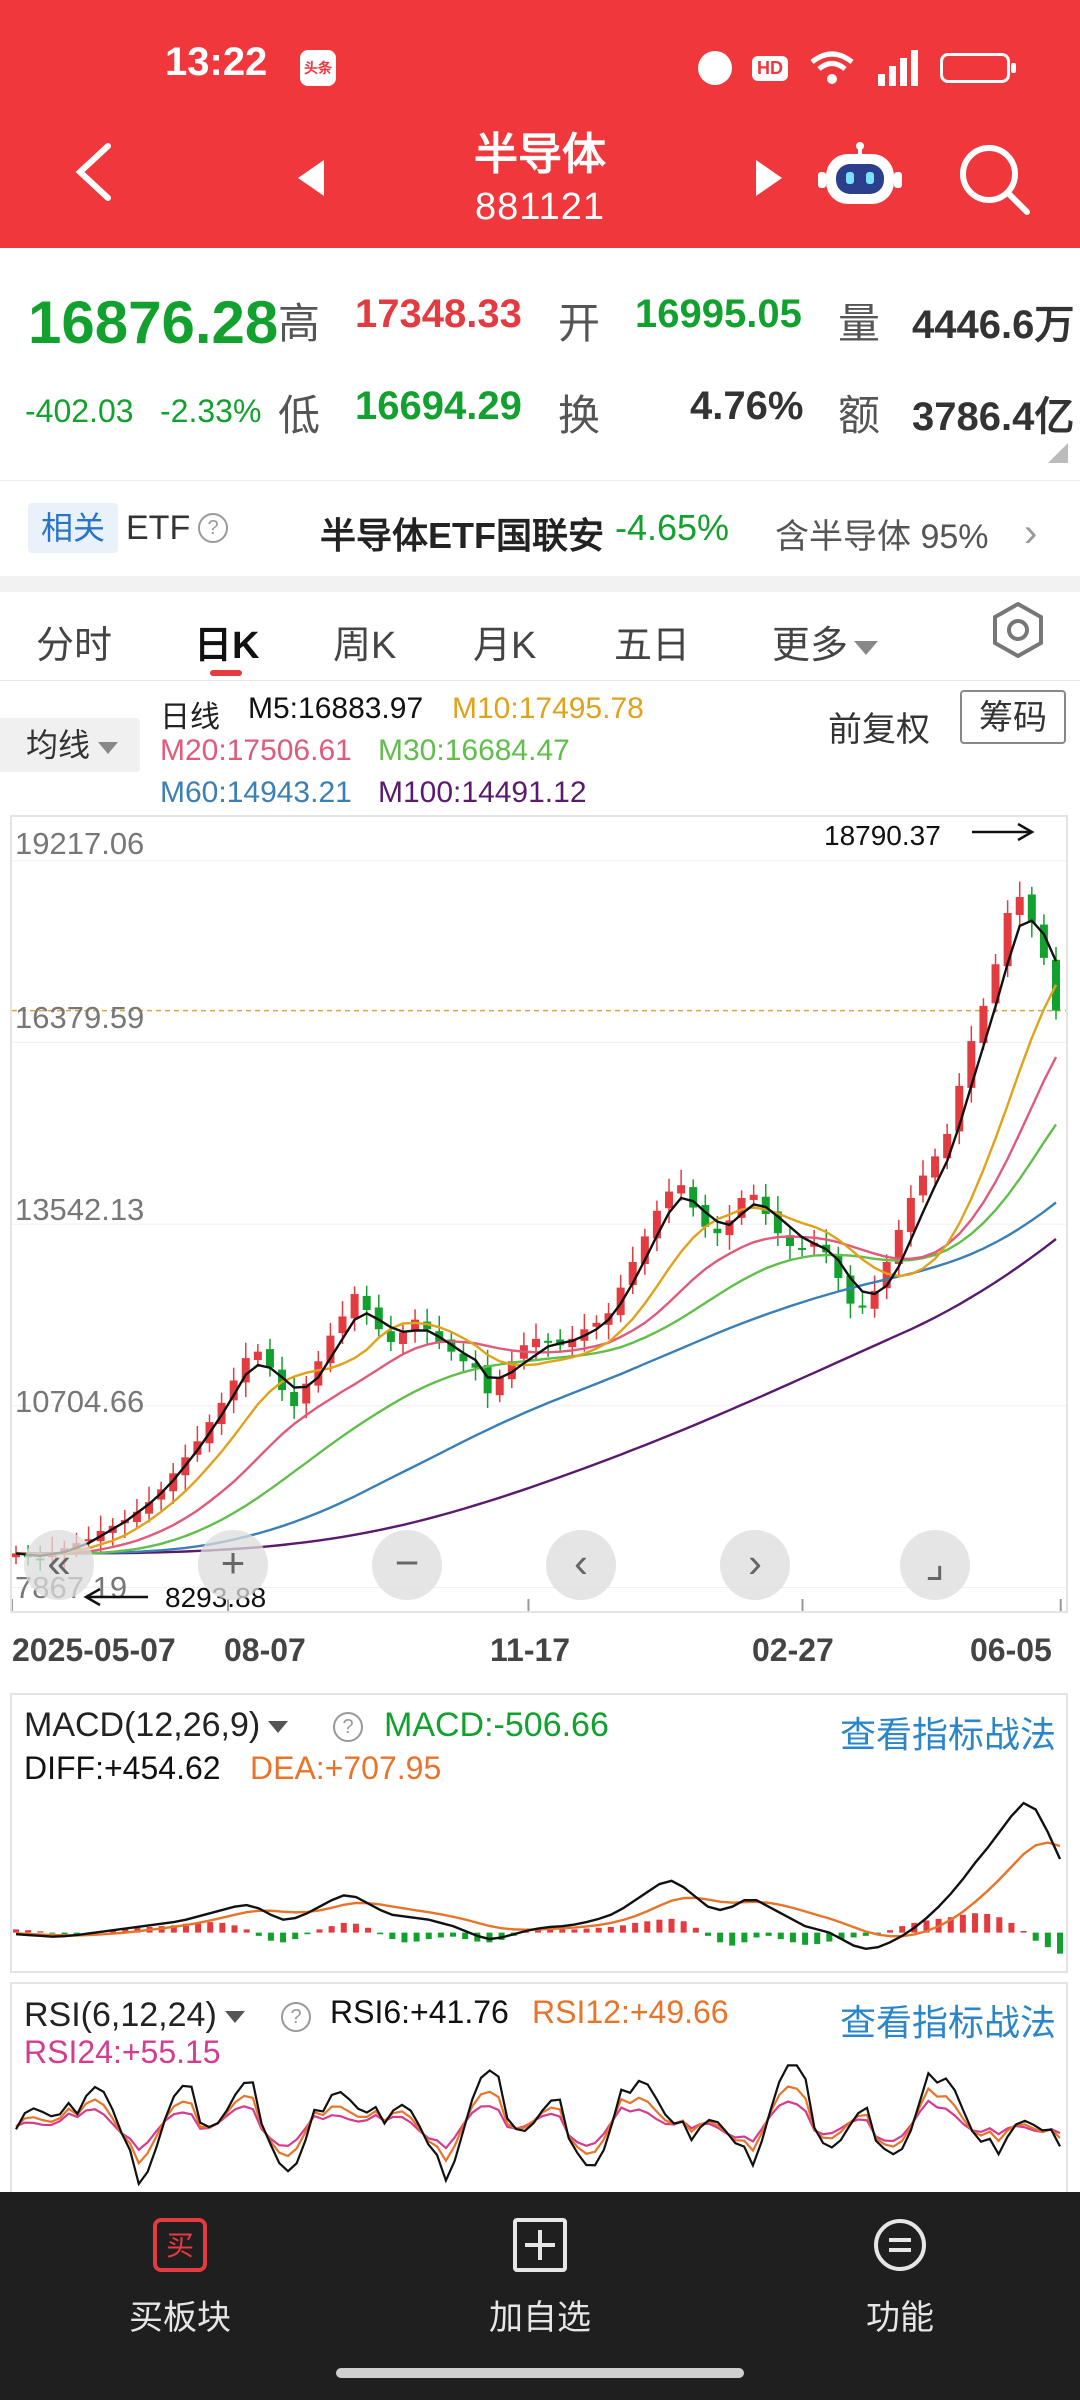  What do you see at coordinates (153, 322) in the screenshot?
I see `current-price: 16876.28` at bounding box center [153, 322].